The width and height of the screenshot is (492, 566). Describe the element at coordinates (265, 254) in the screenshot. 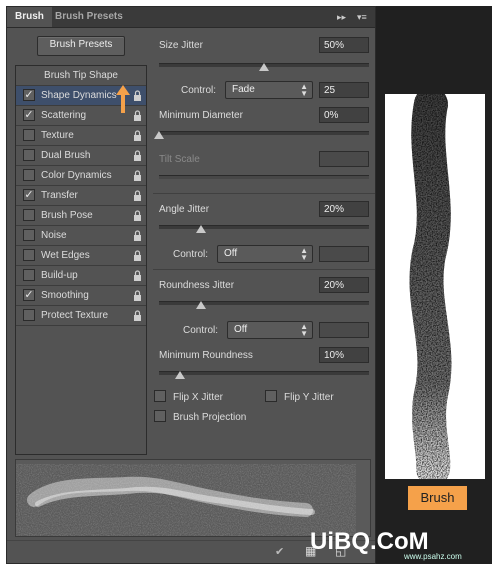

I see `angle-control-select: Off ▲ ▼` at that location.